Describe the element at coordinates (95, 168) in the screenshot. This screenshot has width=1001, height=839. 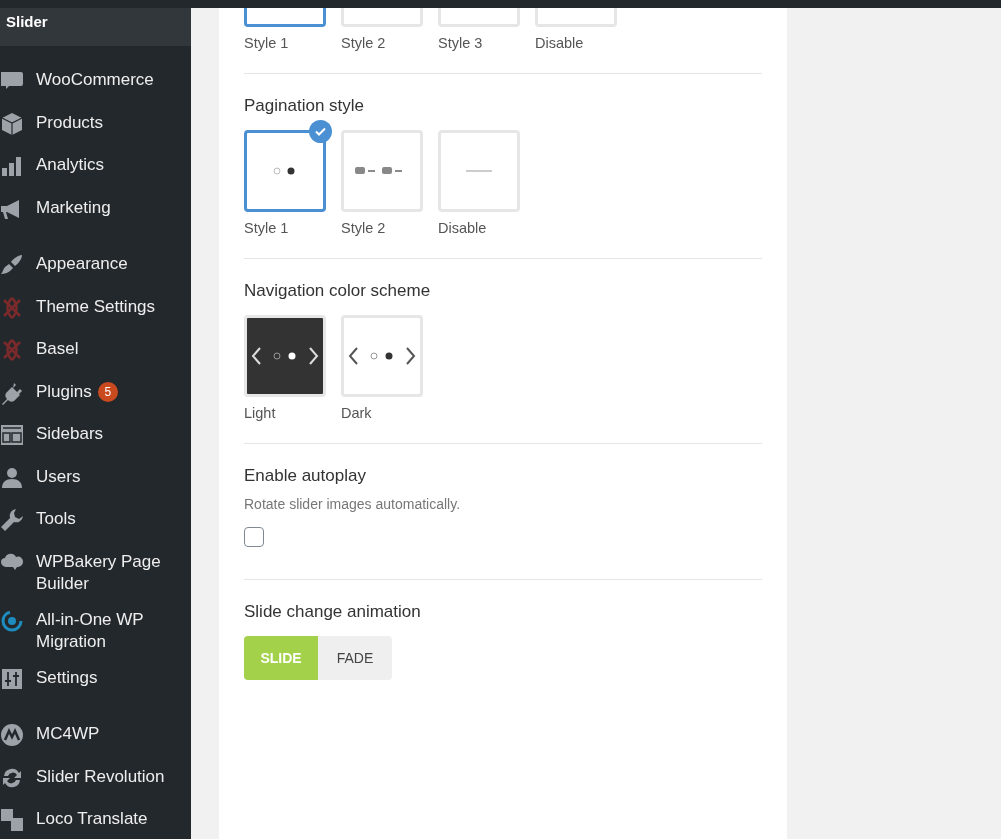
I see `menu-item: Analytics` at that location.